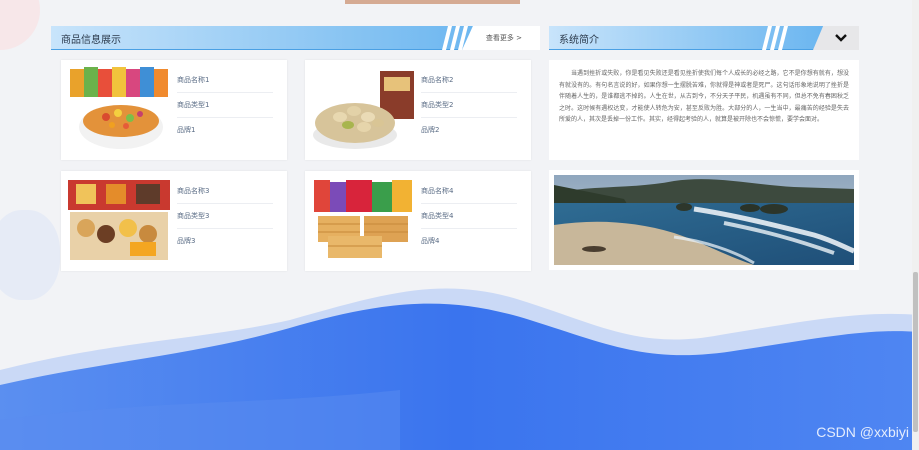  Describe the element at coordinates (841, 38) in the screenshot. I see `chevron-down-icon` at that location.